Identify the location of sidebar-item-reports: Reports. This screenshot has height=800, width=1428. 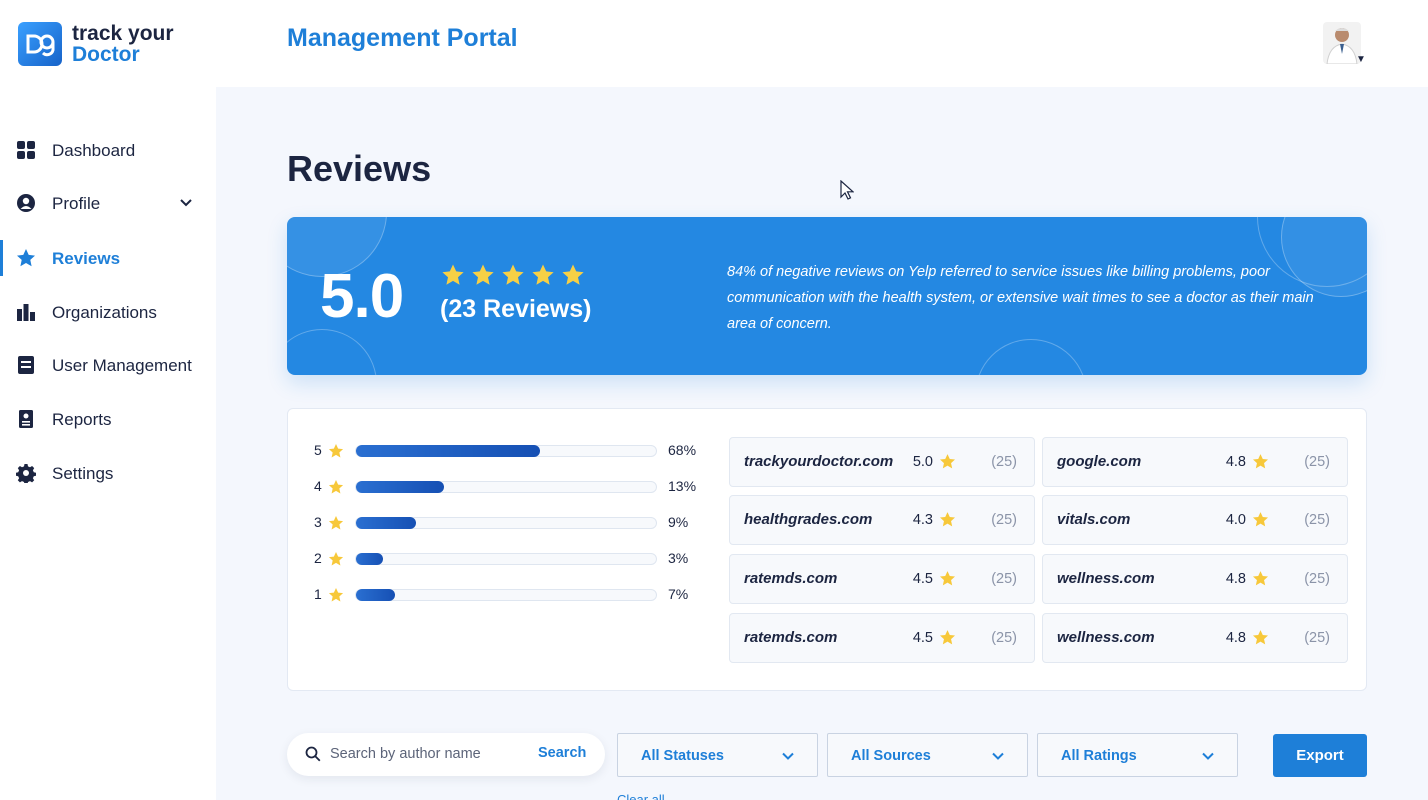
(108, 419).